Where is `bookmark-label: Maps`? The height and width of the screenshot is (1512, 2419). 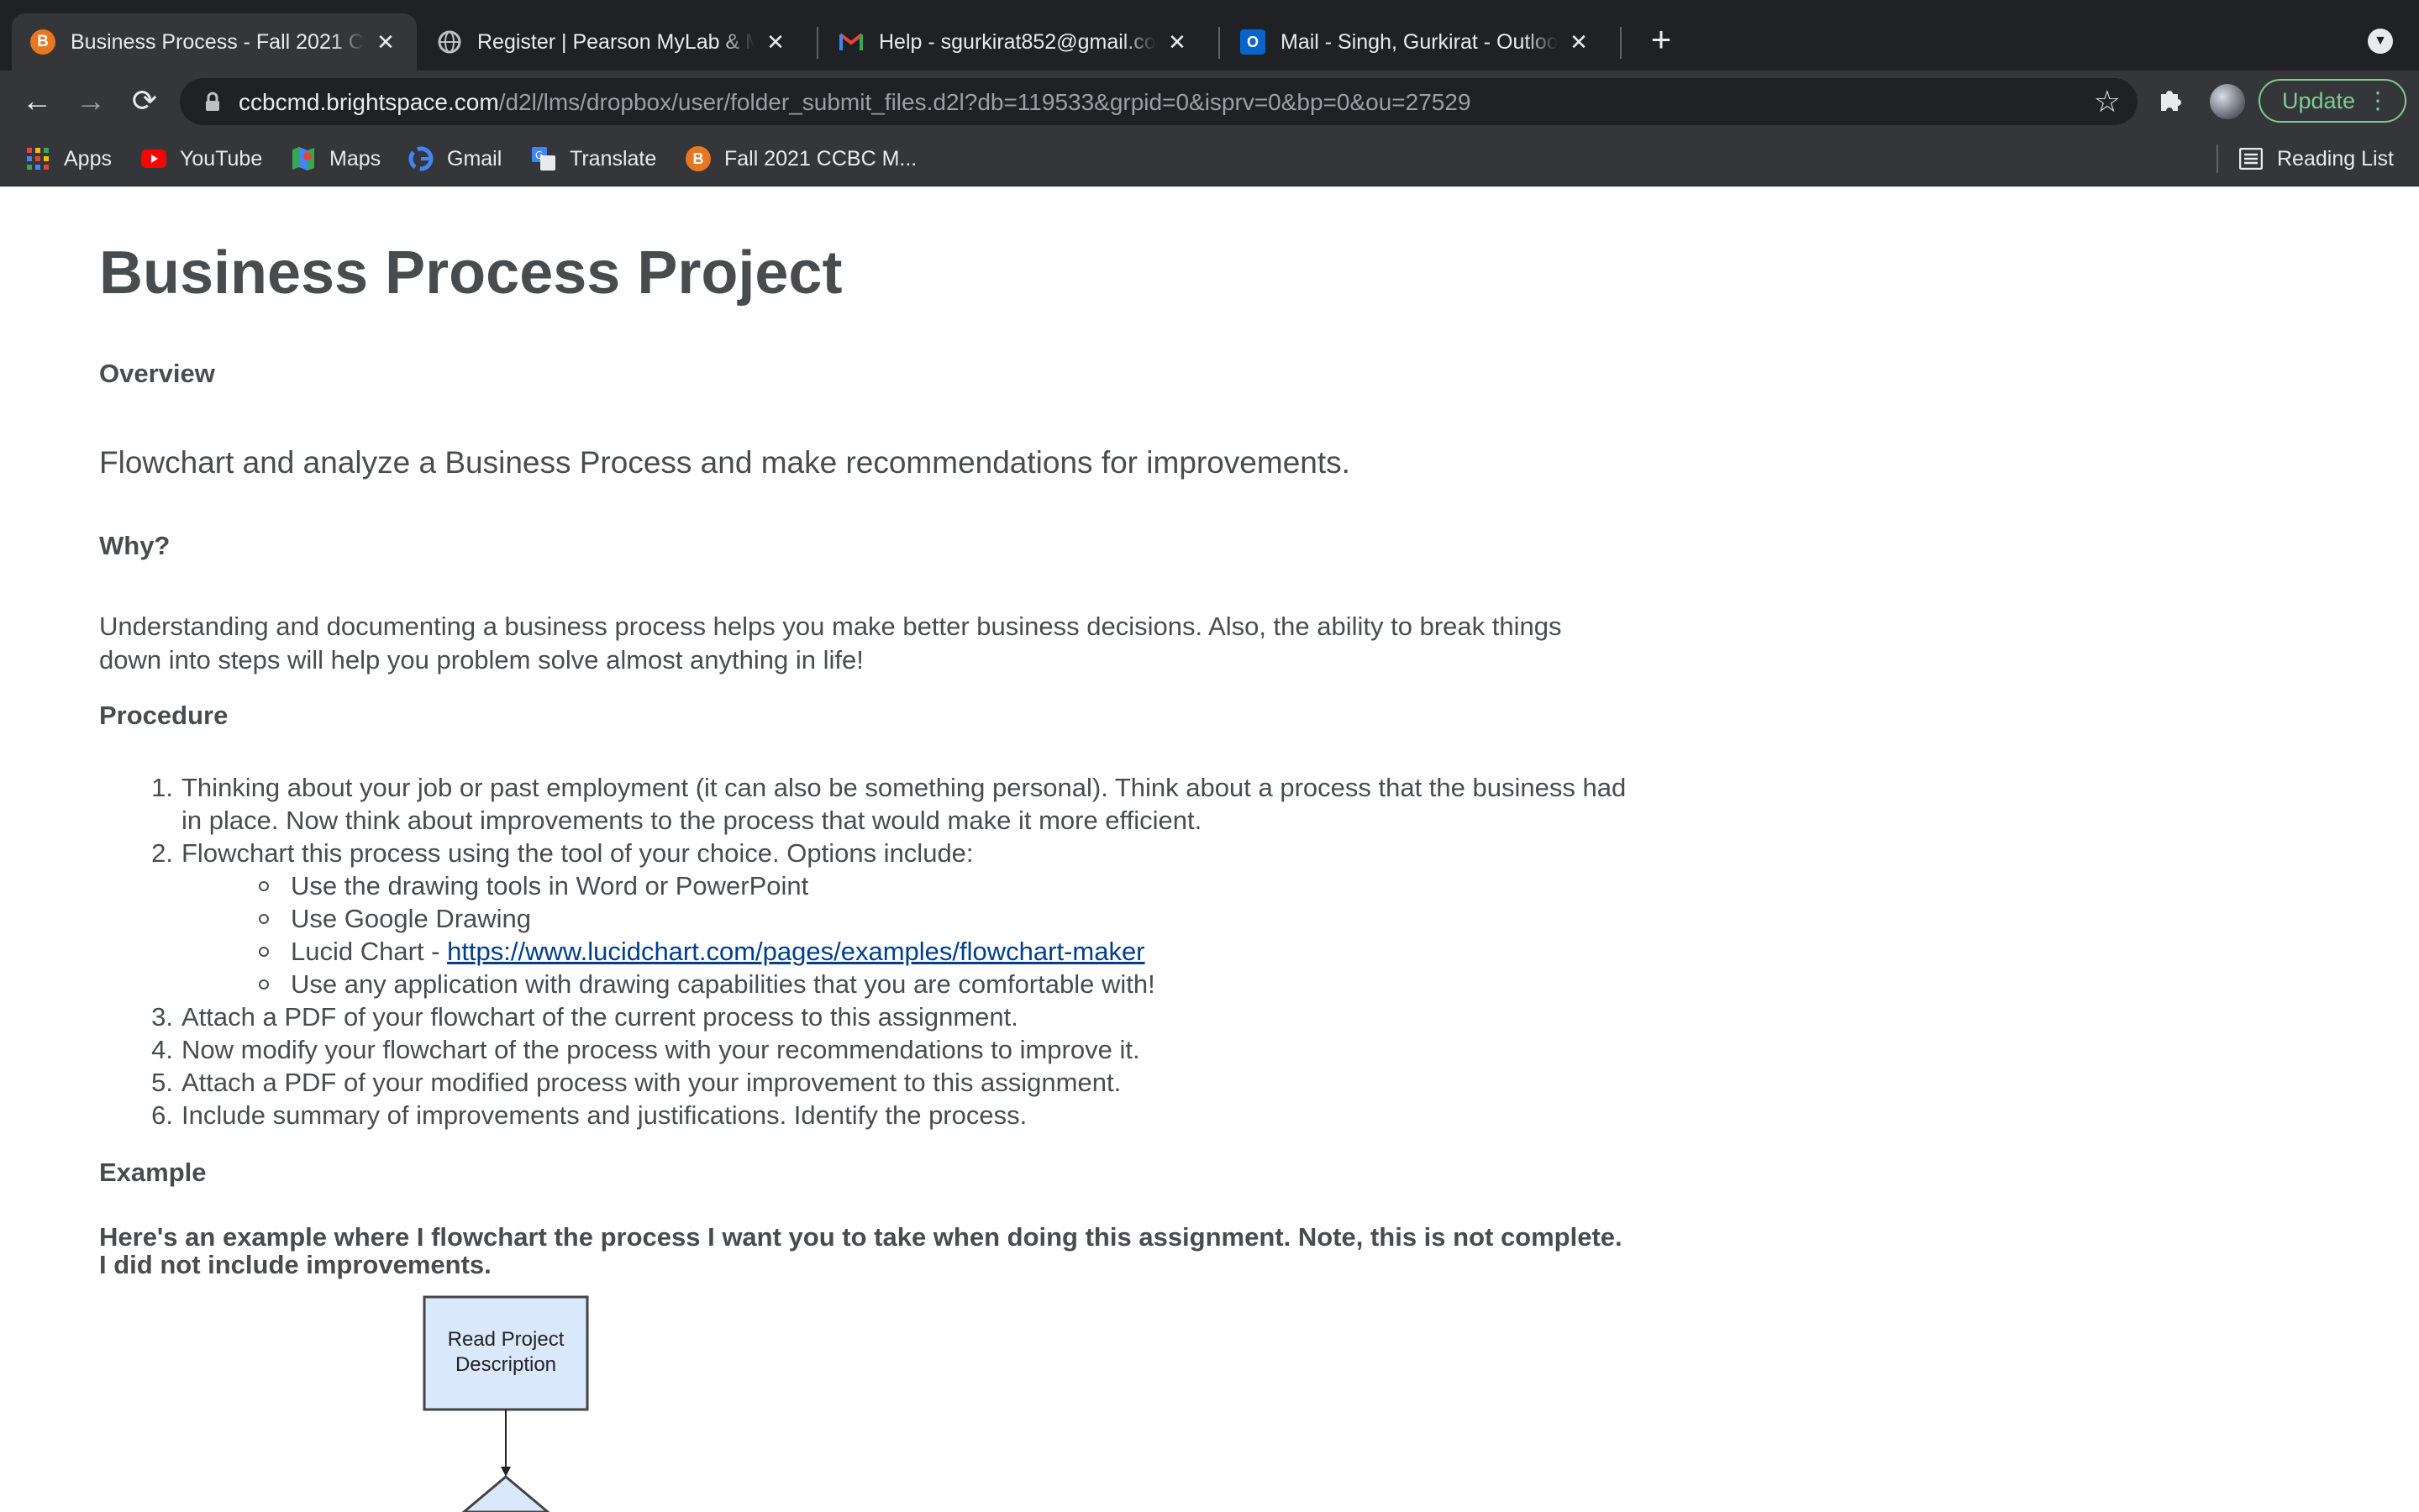
bookmark-label: Maps is located at coordinates (355, 158).